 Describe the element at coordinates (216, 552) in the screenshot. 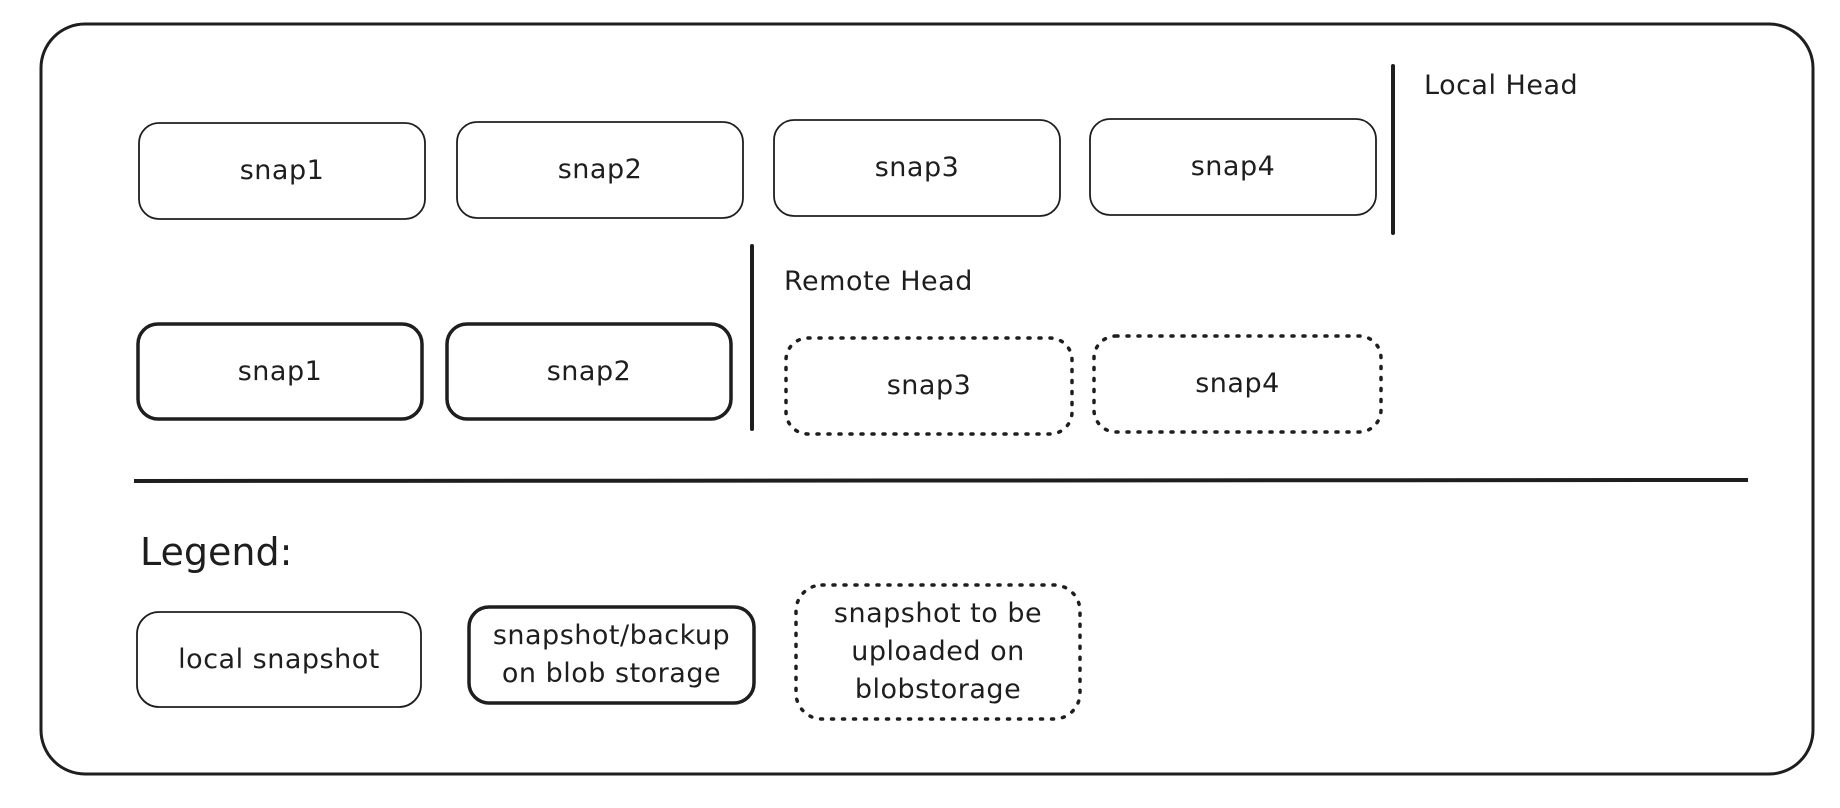

I see `legend-title: Legend:` at that location.